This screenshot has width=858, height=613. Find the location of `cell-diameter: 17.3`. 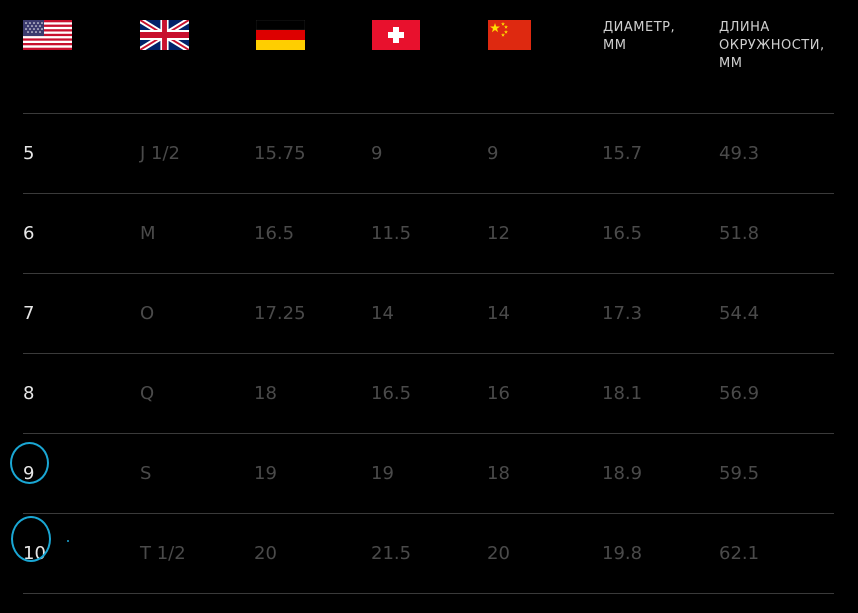

cell-diameter: 17.3 is located at coordinates (622, 313).